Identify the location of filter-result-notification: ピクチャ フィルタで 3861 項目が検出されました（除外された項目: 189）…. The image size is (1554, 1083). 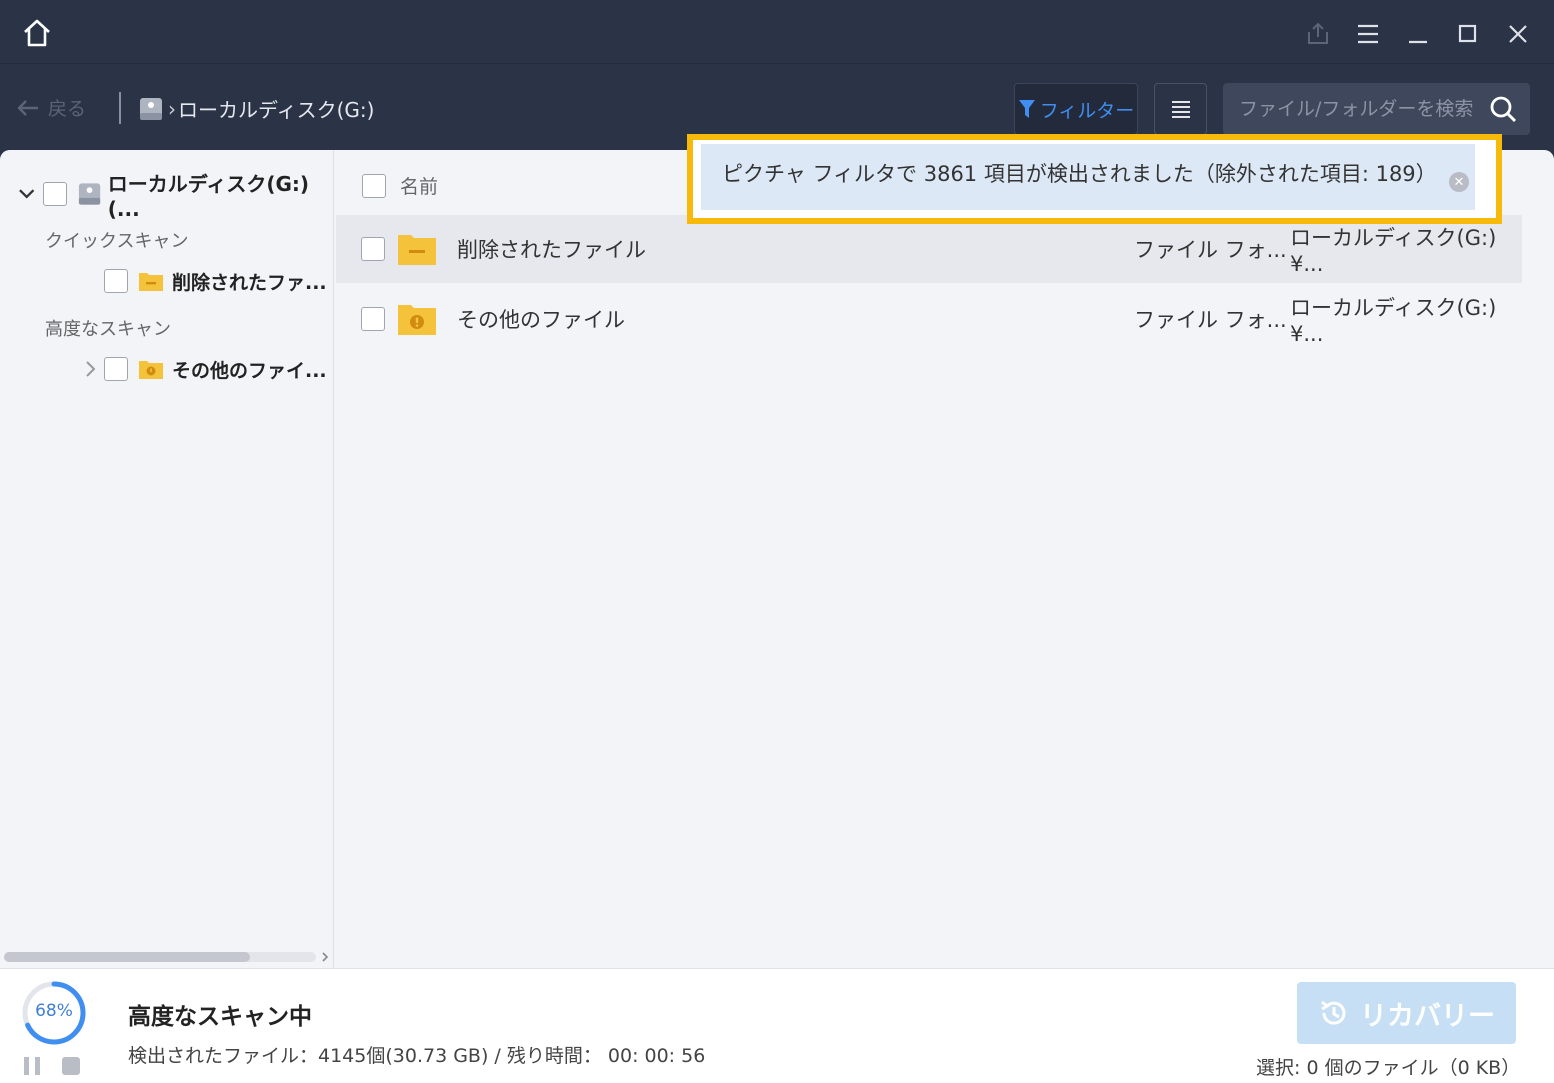
(1094, 179).